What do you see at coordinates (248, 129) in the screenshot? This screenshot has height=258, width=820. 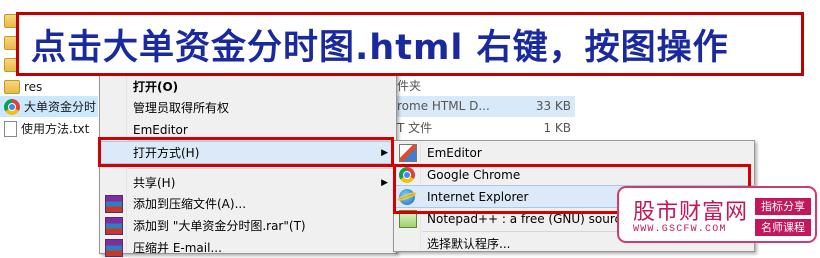 I see `menu-item-emeditor: EmEditor` at bounding box center [248, 129].